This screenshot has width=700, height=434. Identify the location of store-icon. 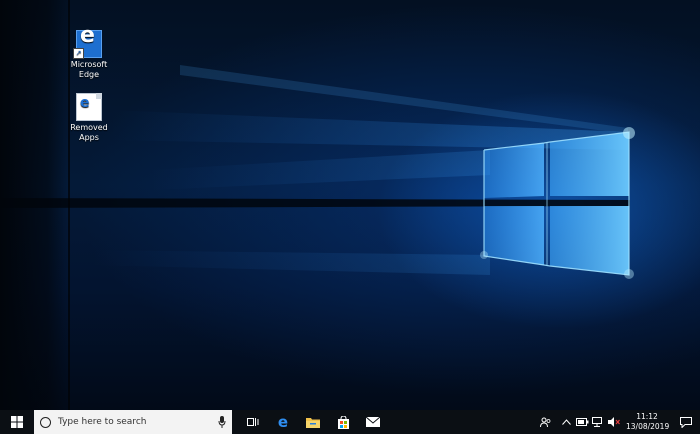
(343, 422).